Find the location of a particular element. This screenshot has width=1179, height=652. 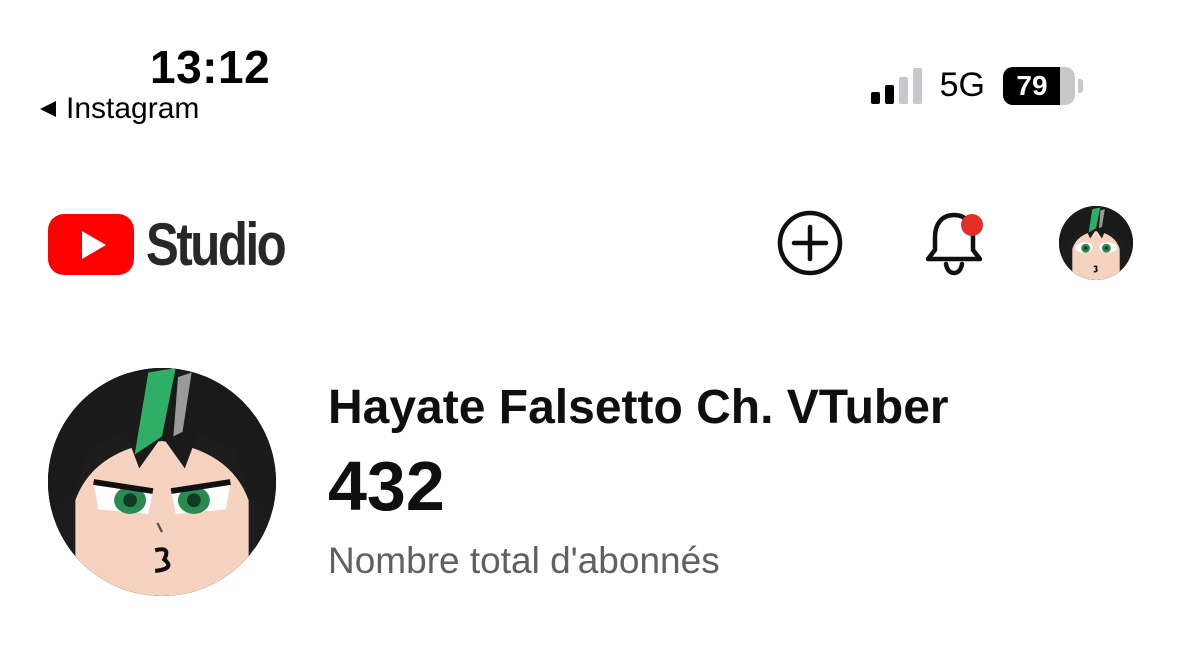

back-arrow-icon is located at coordinates (48, 109).